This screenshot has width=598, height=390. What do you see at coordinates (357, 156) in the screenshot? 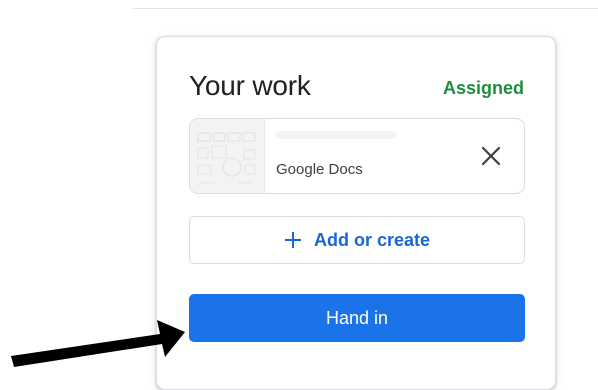
I see `attachment-item: Google Docs` at bounding box center [357, 156].